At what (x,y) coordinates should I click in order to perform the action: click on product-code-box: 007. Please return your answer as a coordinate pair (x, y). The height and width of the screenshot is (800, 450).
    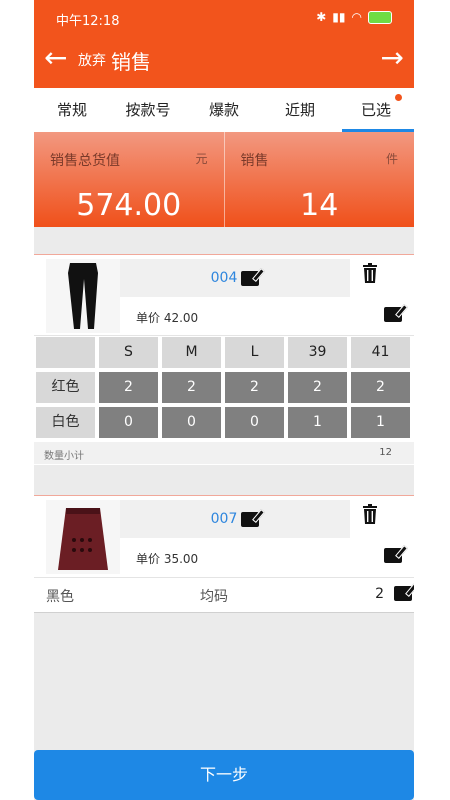
    Looking at the image, I should click on (235, 519).